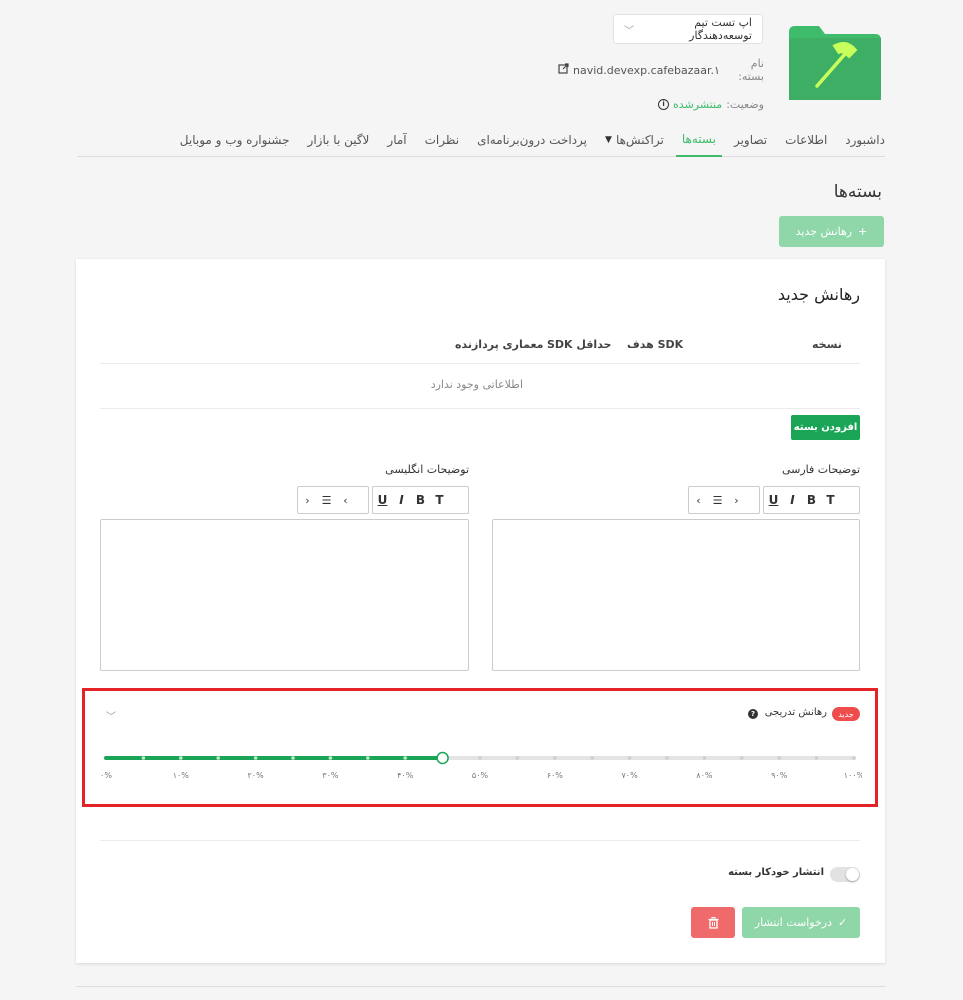  I want to click on slider-tick-label: ۹۰%, so click(779, 775).